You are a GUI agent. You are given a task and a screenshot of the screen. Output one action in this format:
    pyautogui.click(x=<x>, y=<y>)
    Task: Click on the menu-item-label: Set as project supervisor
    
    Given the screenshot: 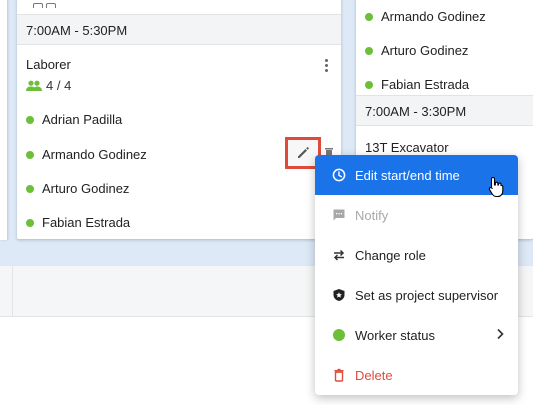 What is the action you would take?
    pyautogui.click(x=427, y=295)
    